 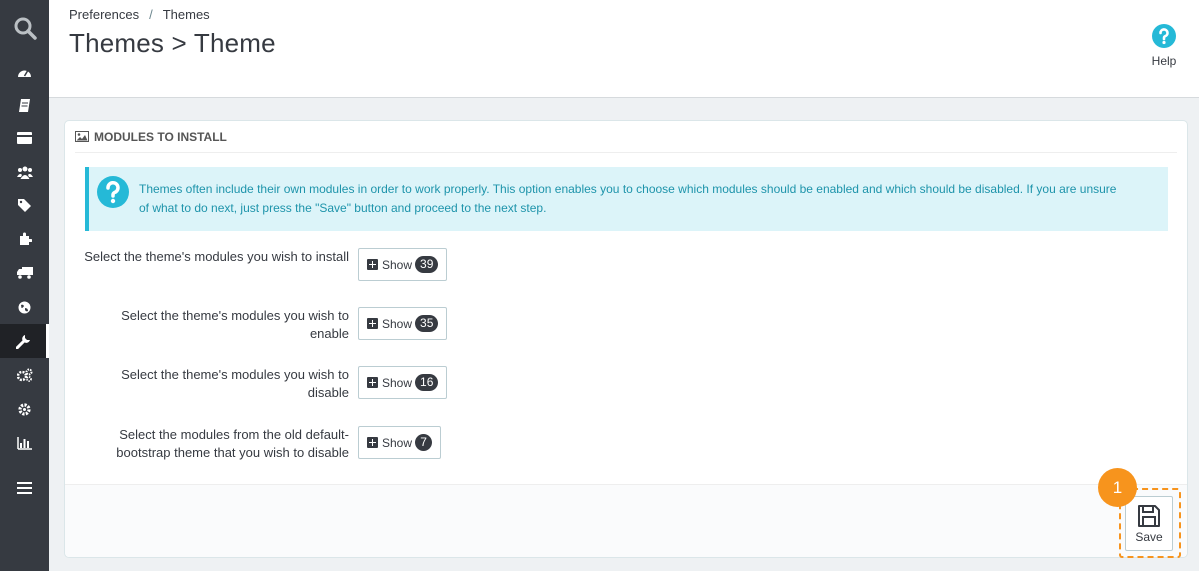 What do you see at coordinates (626, 520) in the screenshot?
I see `panel-footer` at bounding box center [626, 520].